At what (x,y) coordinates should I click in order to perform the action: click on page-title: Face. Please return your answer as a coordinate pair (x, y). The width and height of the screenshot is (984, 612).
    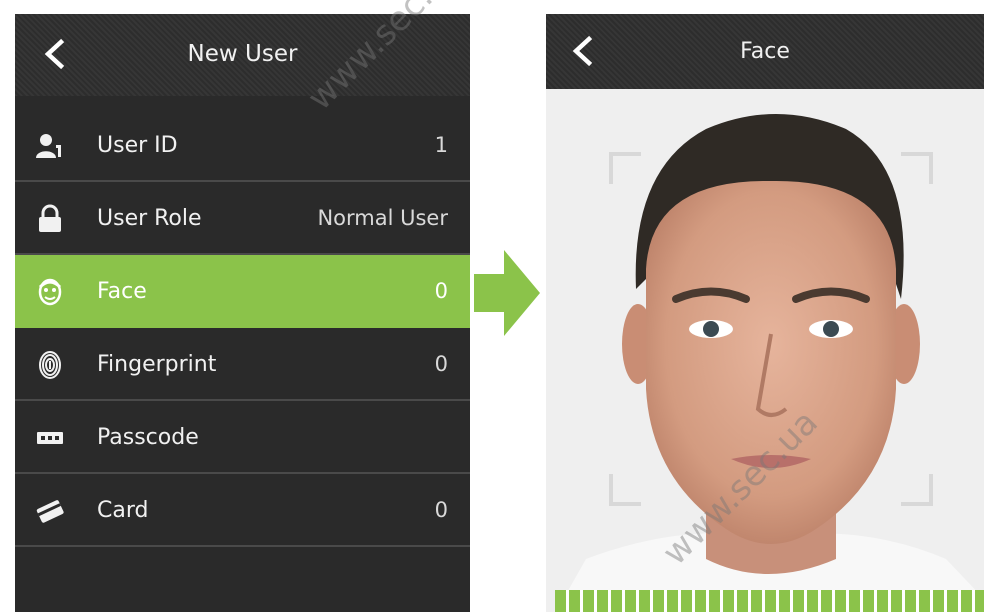
    Looking at the image, I should click on (765, 51).